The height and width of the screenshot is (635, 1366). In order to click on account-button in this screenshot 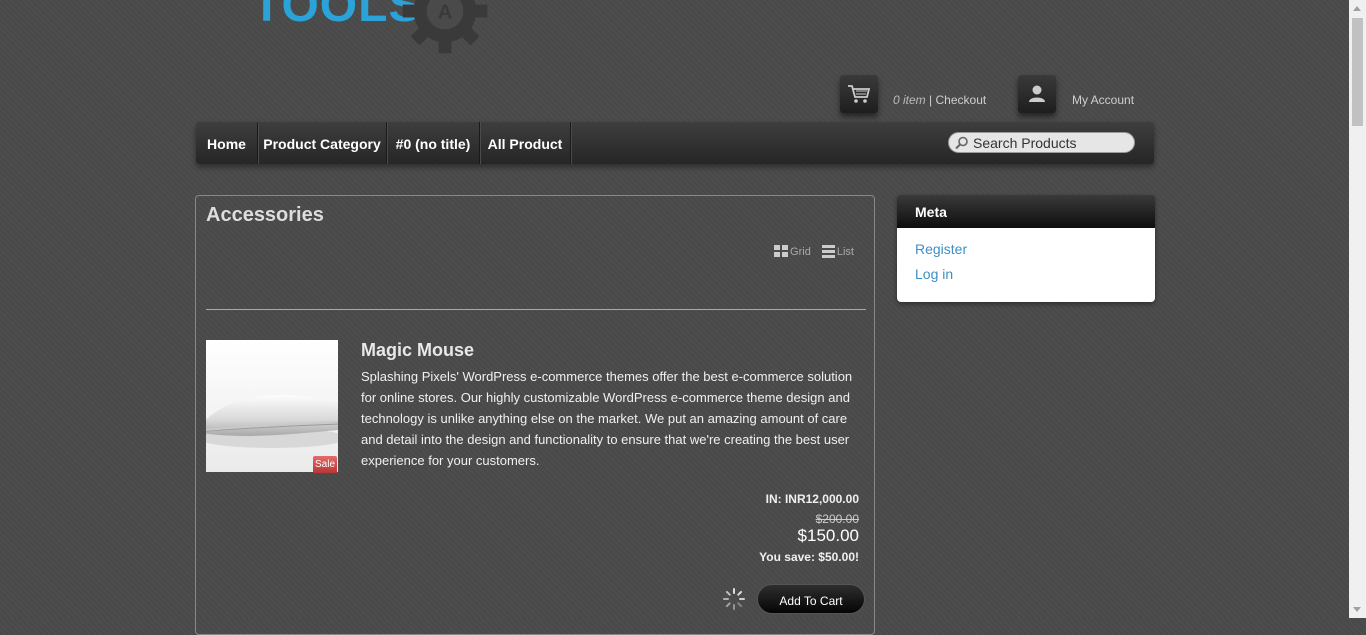, I will do `click(1037, 94)`.